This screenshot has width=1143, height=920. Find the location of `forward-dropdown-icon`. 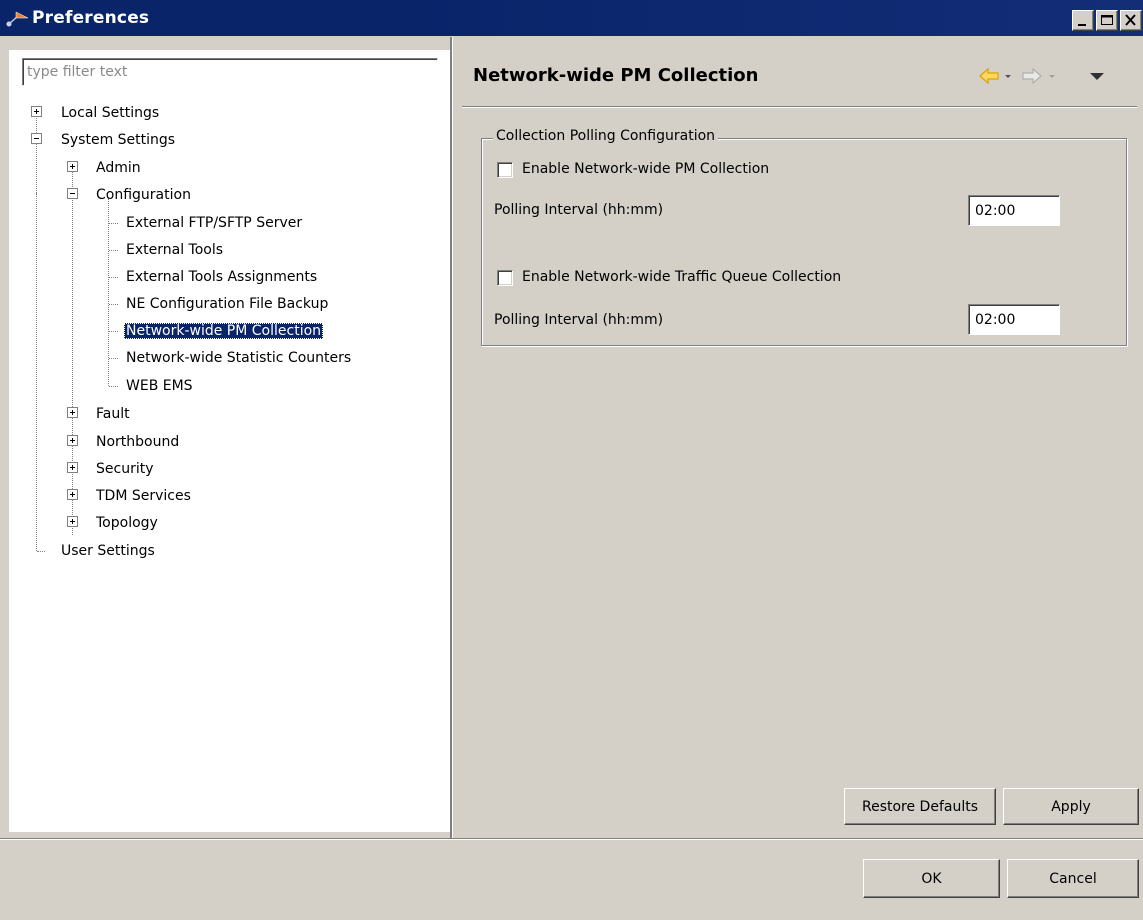

forward-dropdown-icon is located at coordinates (1052, 76).